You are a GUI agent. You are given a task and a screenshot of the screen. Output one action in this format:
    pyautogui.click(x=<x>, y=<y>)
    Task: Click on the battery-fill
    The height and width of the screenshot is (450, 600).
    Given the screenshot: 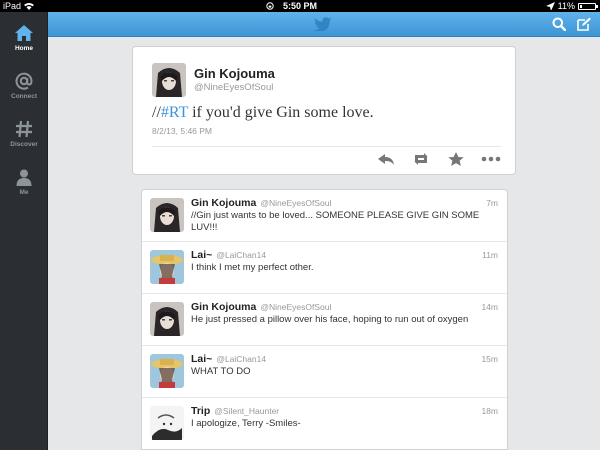 What is the action you would take?
    pyautogui.click(x=581, y=6)
    